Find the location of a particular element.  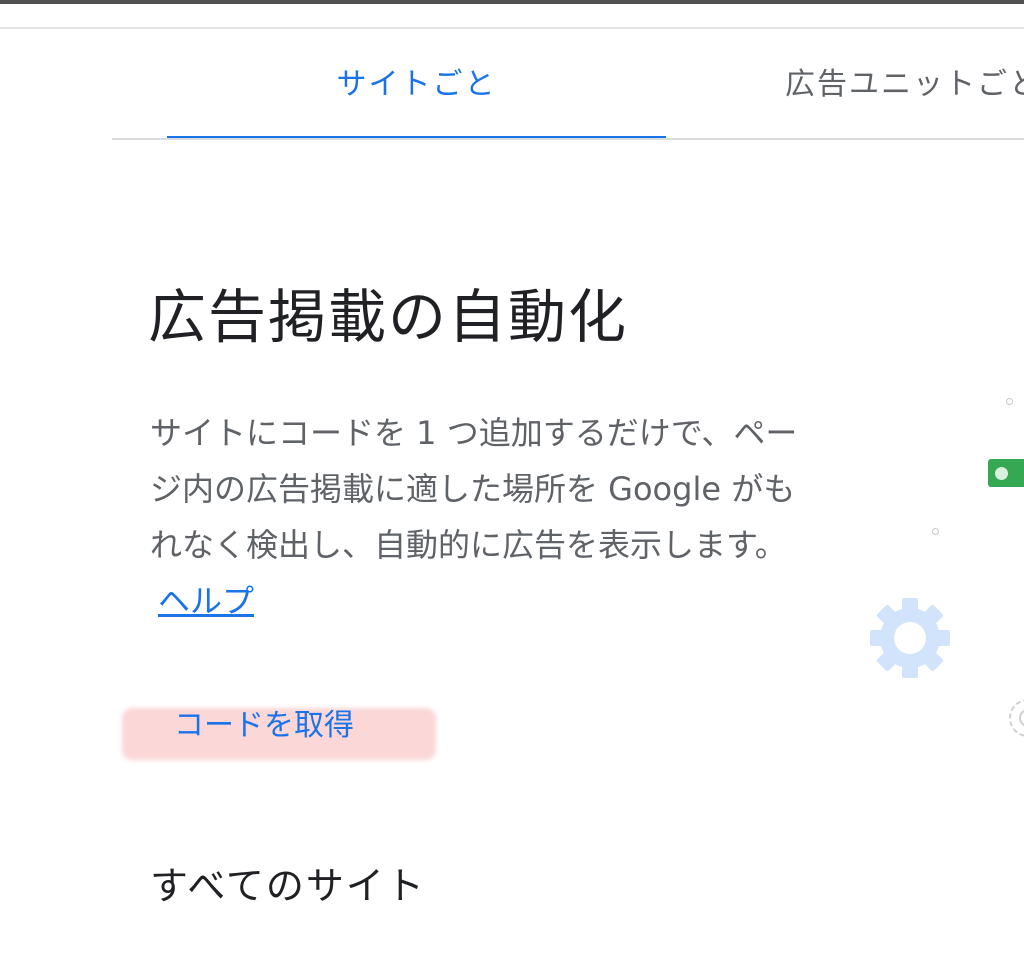

all-sites-heading: すべてのサイト is located at coordinates (288, 886).